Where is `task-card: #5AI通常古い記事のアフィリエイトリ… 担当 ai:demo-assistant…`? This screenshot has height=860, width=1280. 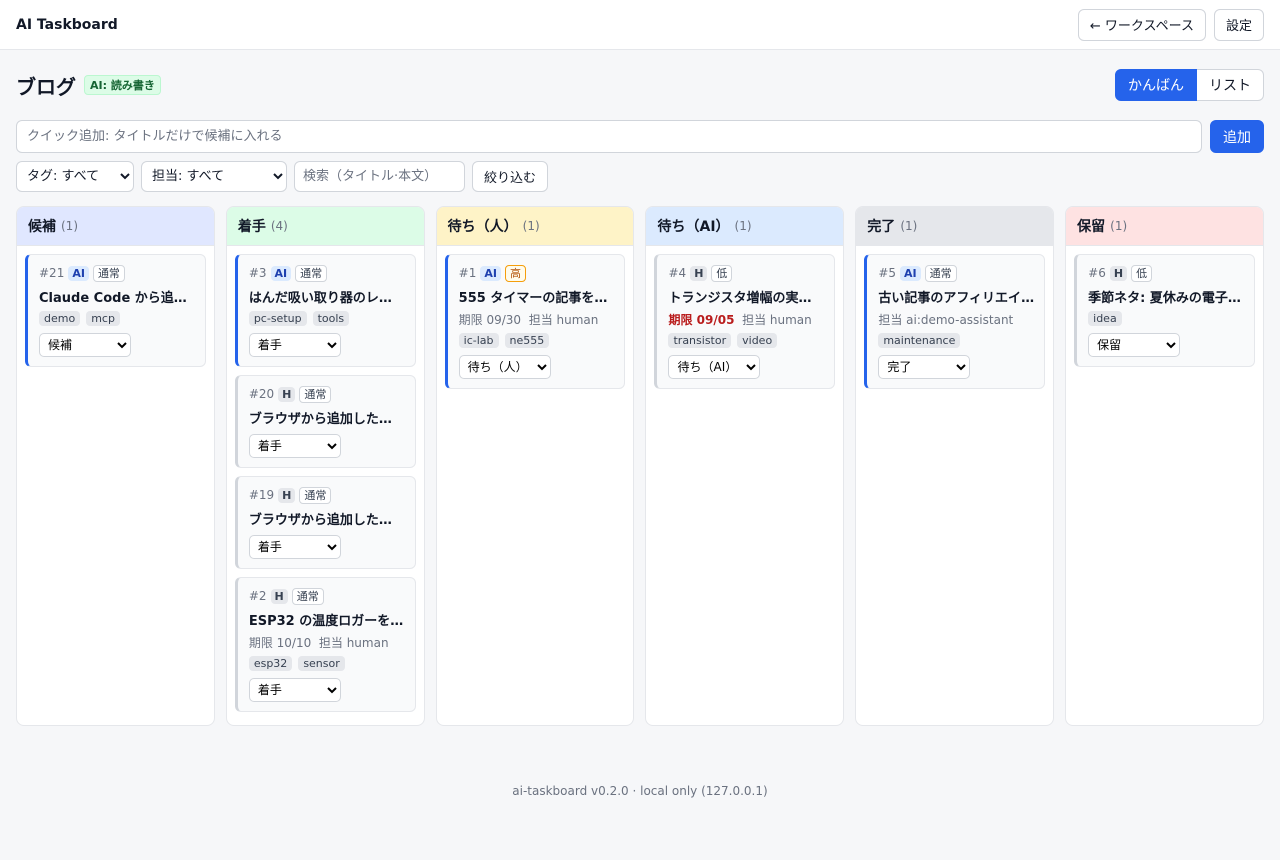 task-card: #5AI通常古い記事のアフィリエイトリ… 担当 ai:demo-assistant… is located at coordinates (955, 321).